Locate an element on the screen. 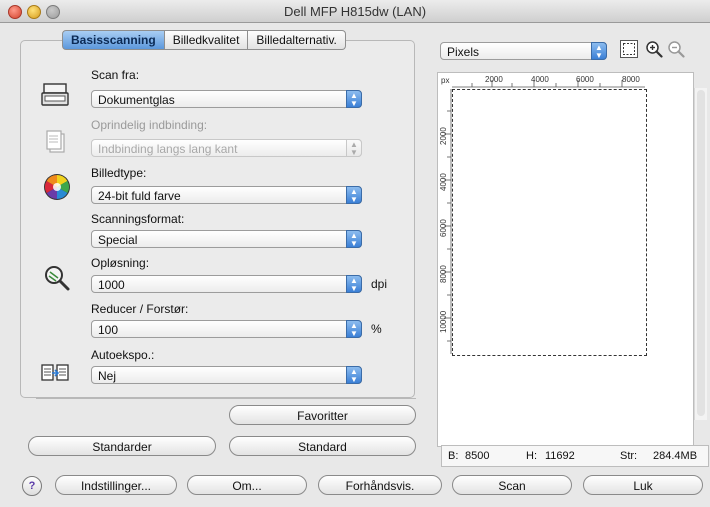 Image resolution: width=710 pixels, height=507 pixels. scan-from-value: Dokumentglas is located at coordinates (136, 100).